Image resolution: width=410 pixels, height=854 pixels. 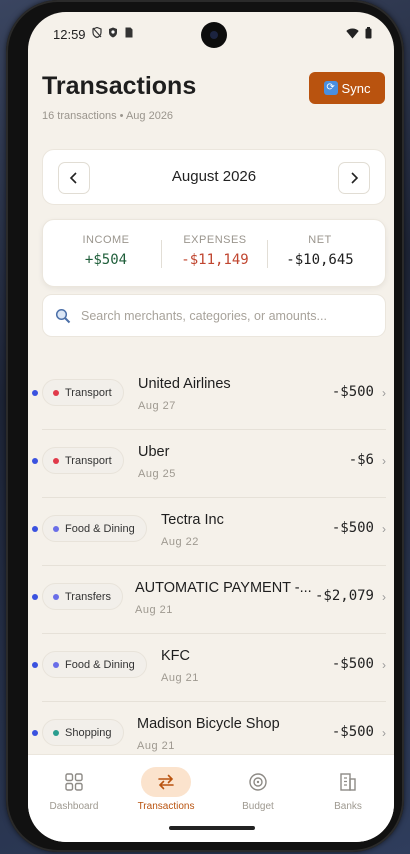 I want to click on search-bar, so click(x=214, y=315).